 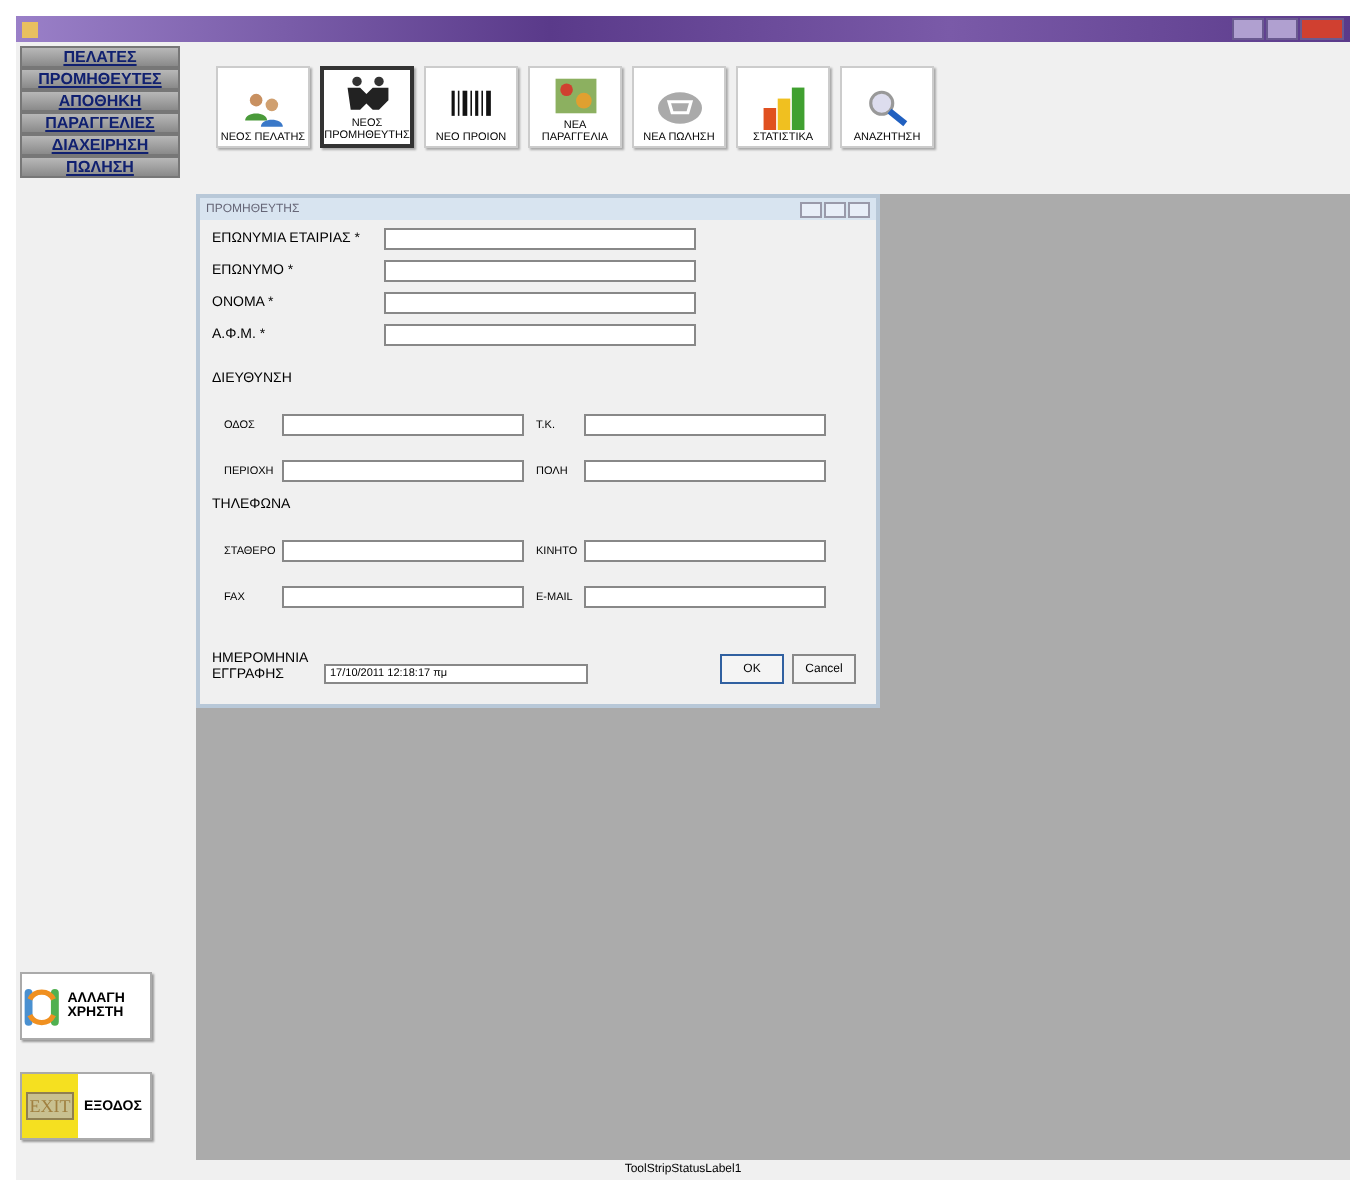 What do you see at coordinates (859, 209) in the screenshot?
I see `close-button` at bounding box center [859, 209].